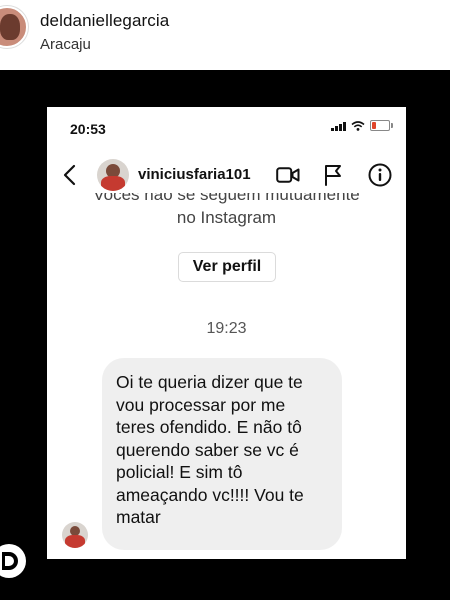 This screenshot has width=450, height=600. I want to click on wifi-icon, so click(358, 125).